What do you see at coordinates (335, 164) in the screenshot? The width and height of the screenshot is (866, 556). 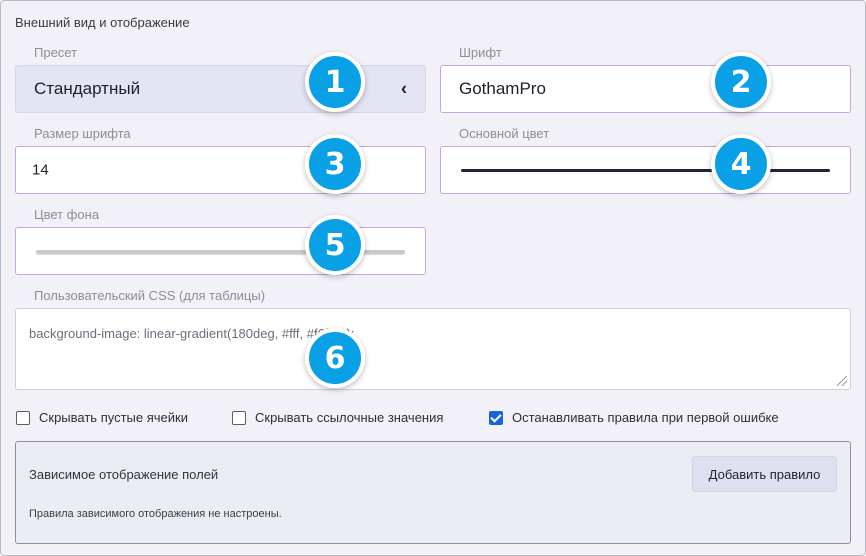 I see `callout-badge-3: 3` at bounding box center [335, 164].